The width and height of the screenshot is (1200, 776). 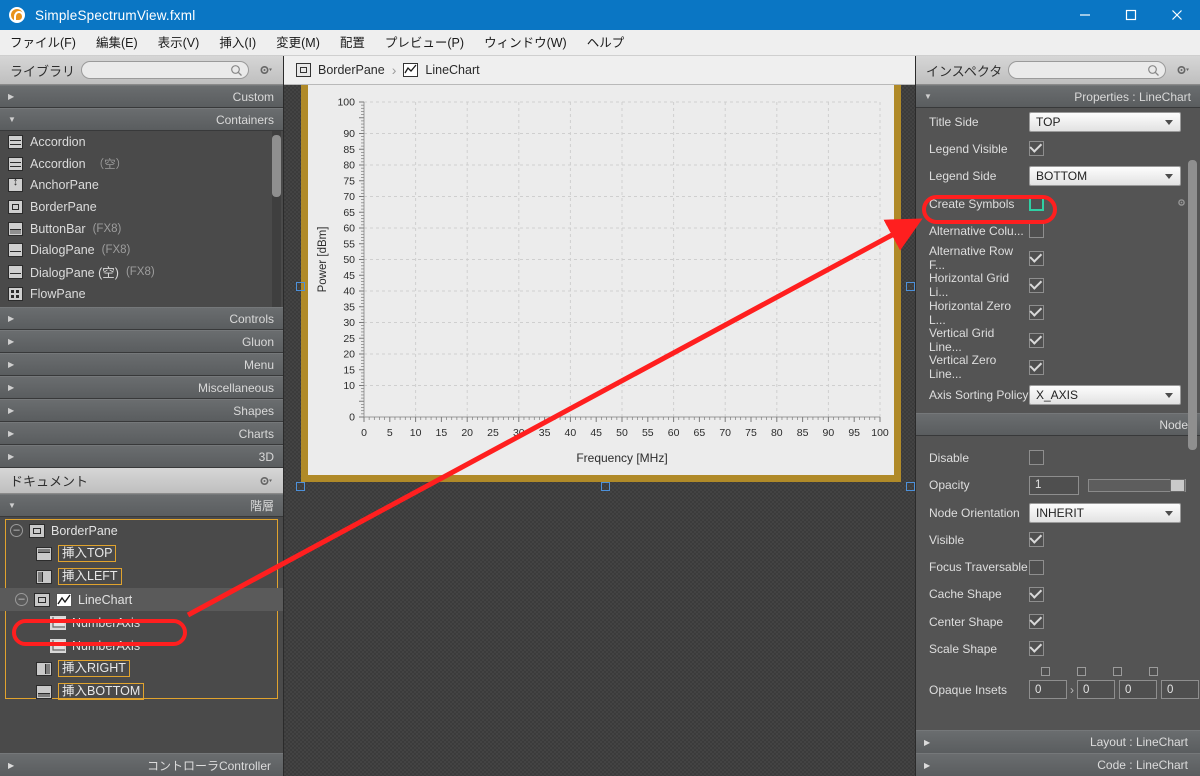 I want to click on opacity-slider, so click(x=1137, y=485).